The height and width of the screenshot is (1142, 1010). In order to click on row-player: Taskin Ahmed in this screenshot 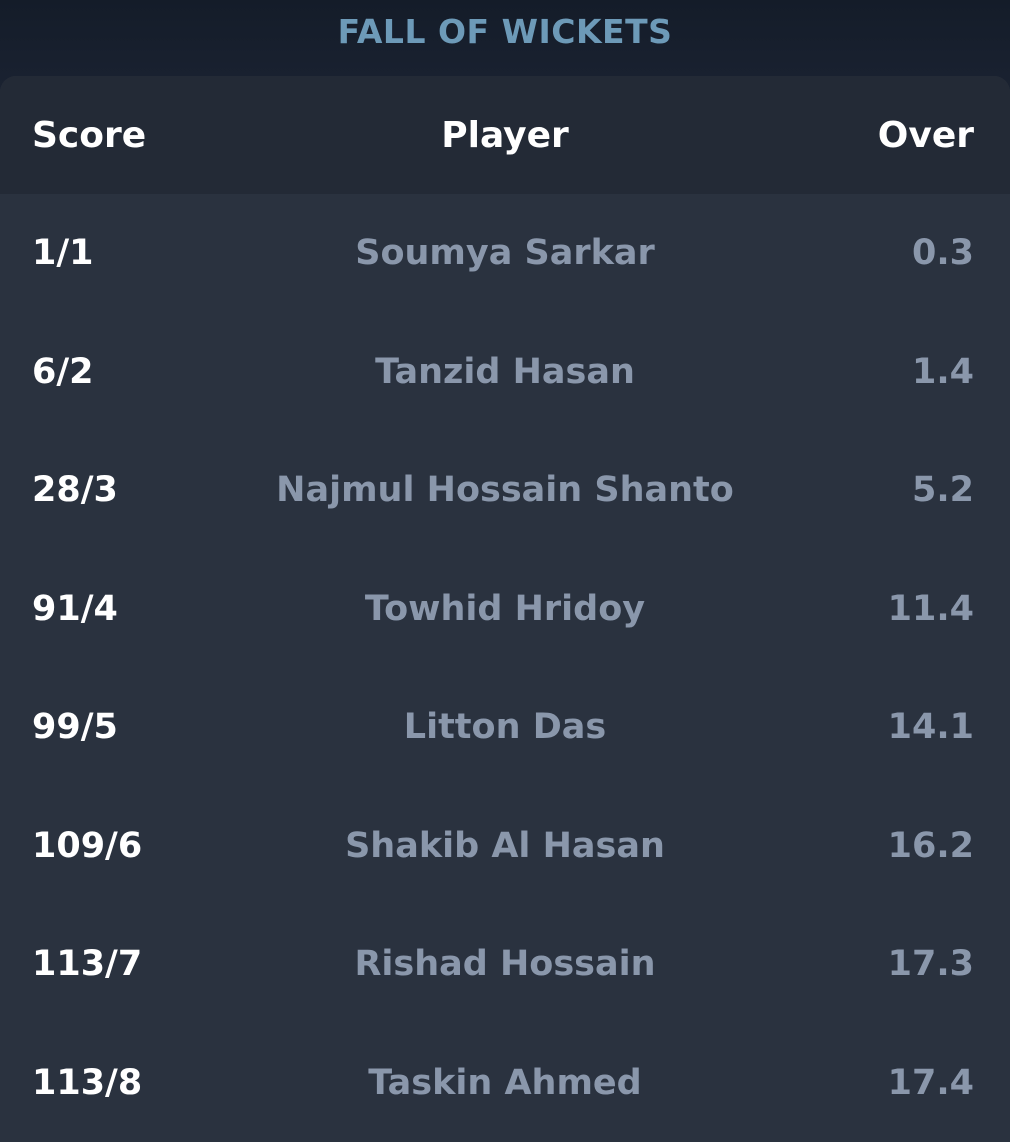, I will do `click(505, 1083)`.